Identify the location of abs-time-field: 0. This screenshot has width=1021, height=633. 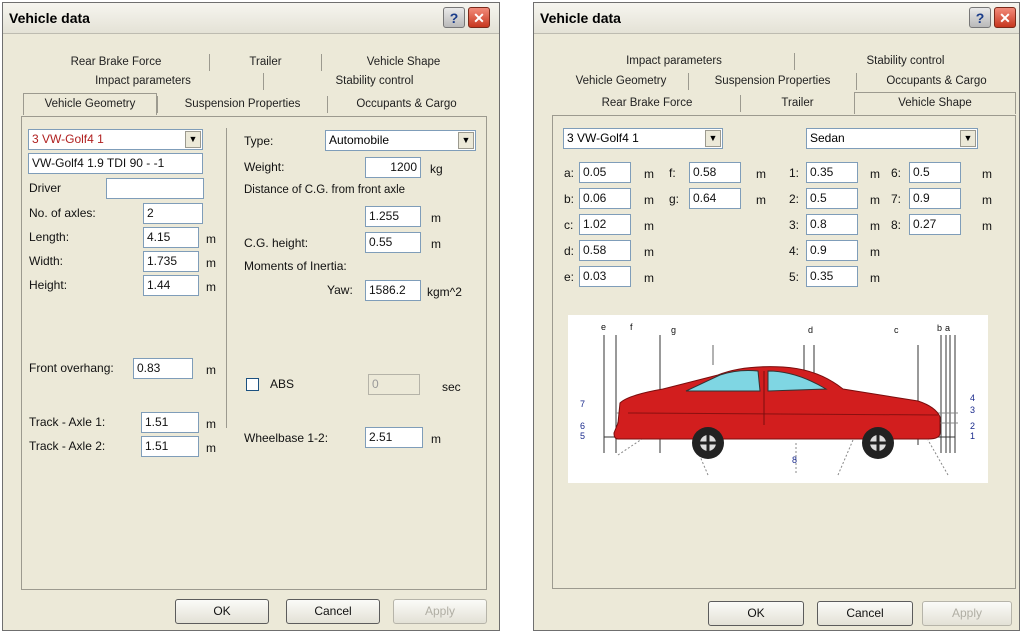
(394, 384).